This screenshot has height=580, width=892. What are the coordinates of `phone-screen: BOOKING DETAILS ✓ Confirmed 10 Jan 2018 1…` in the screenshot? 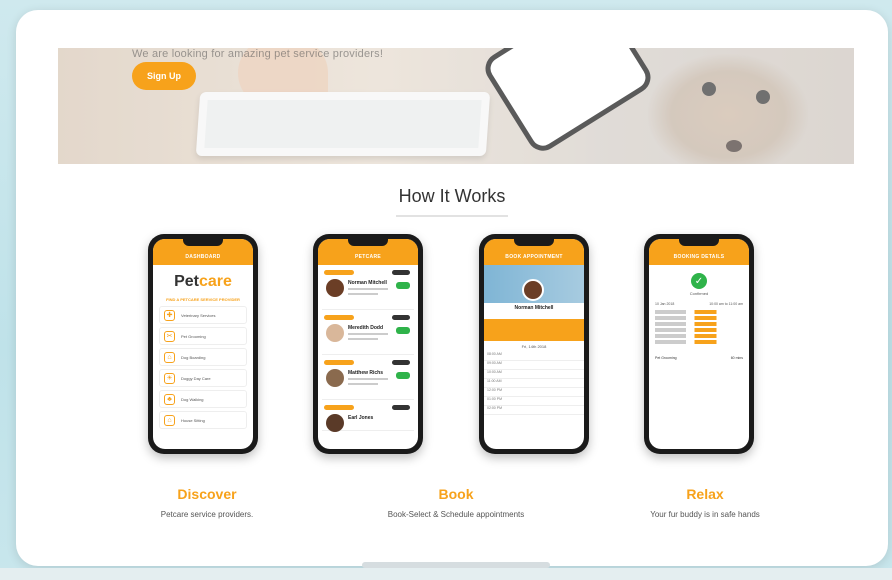 It's located at (699, 344).